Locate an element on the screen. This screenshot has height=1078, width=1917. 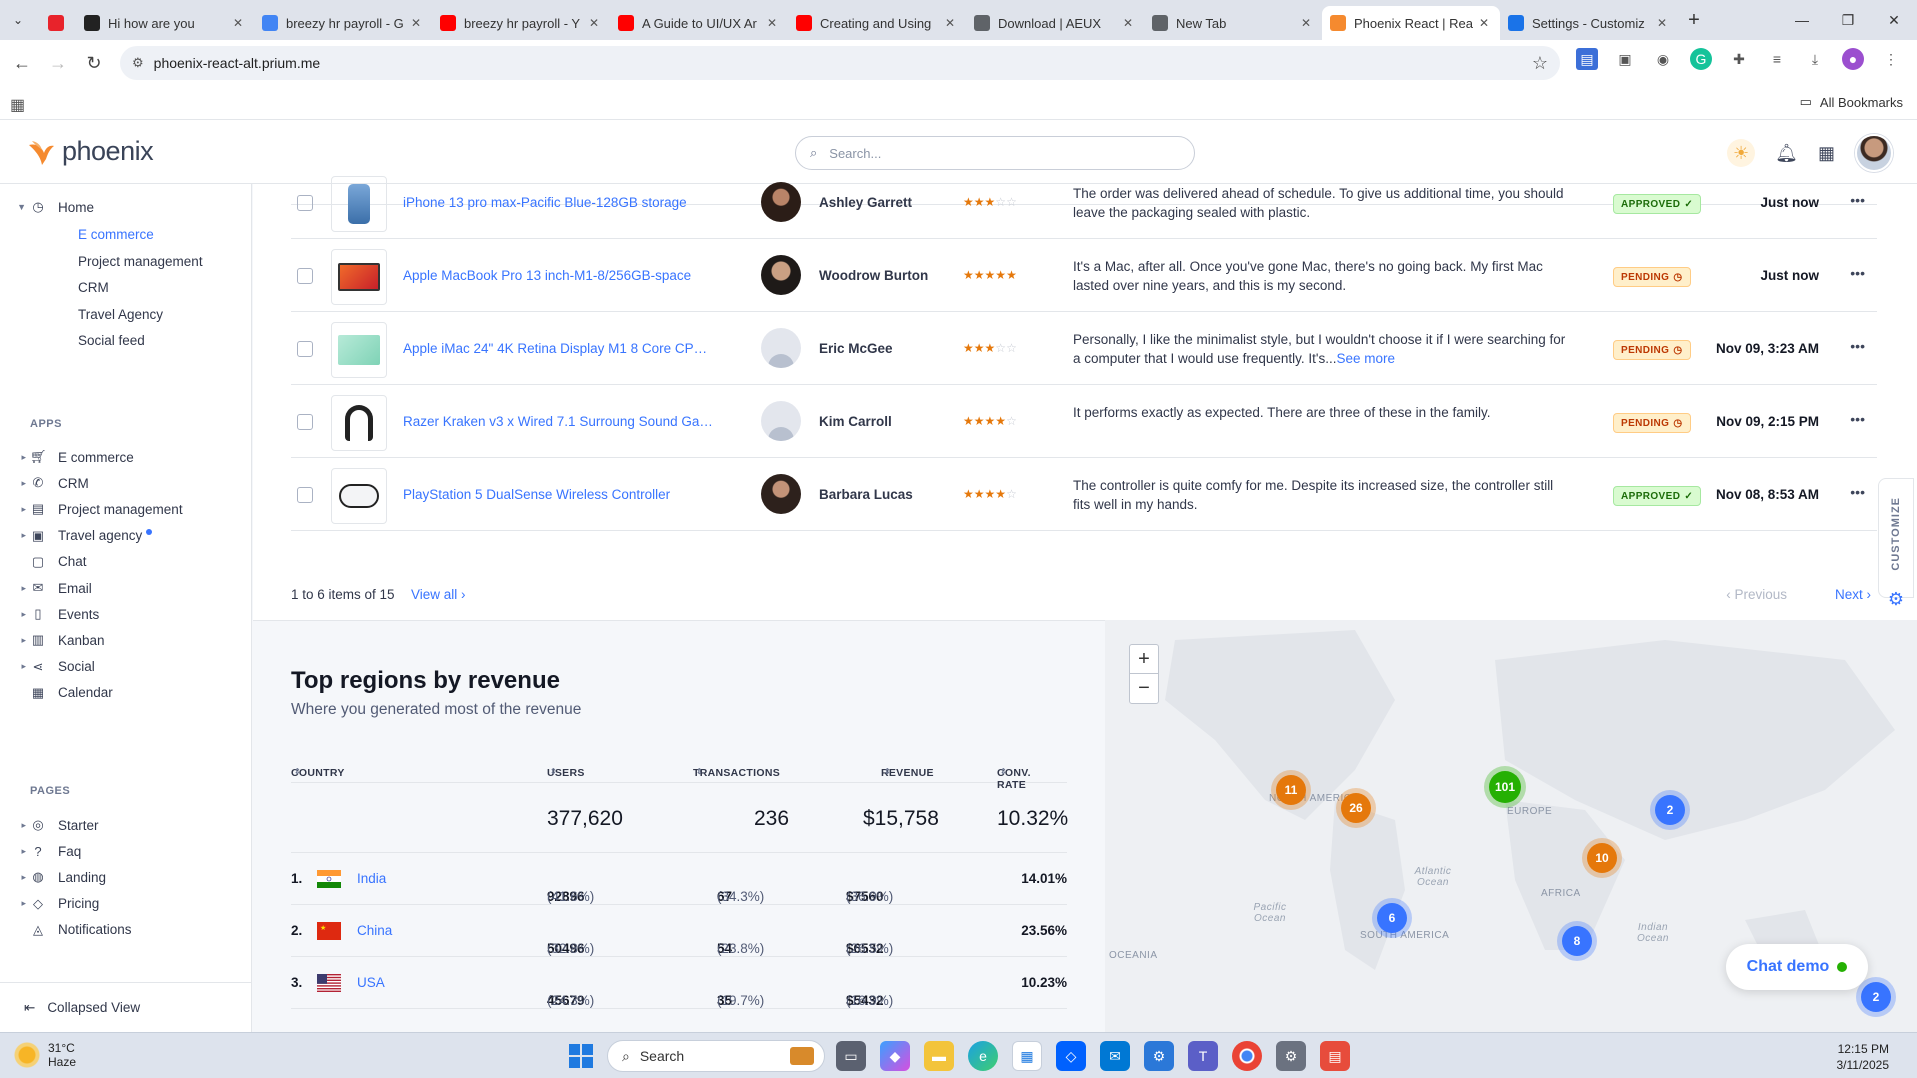
all-bookmarks: ▭ All Bookmarks is located at coordinates (1851, 102).